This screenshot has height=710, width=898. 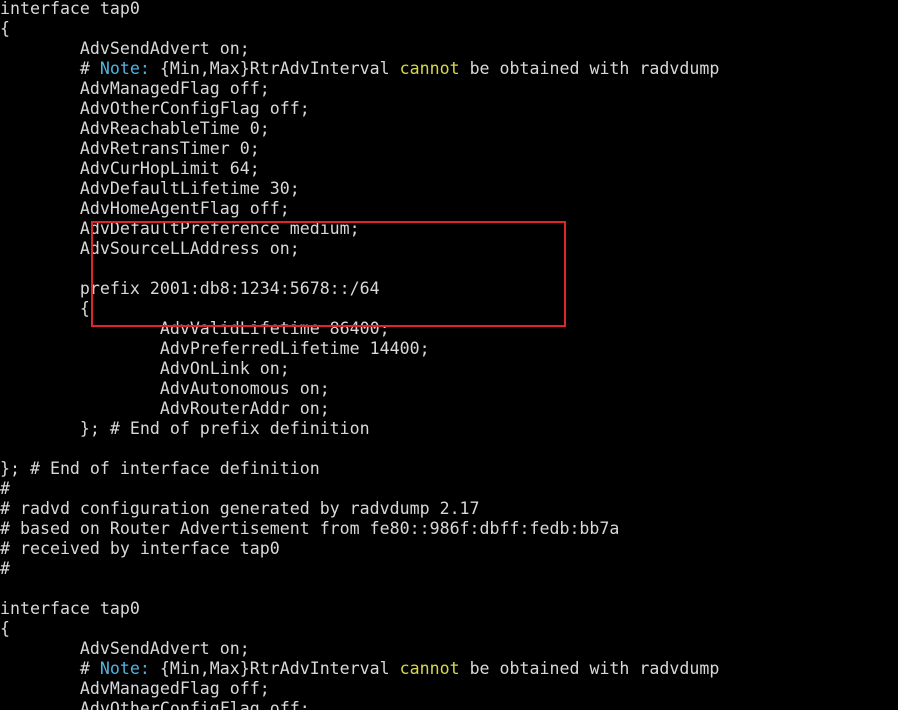 I want to click on code-text: AdvCurHopLimit 64;, so click(x=130, y=168).